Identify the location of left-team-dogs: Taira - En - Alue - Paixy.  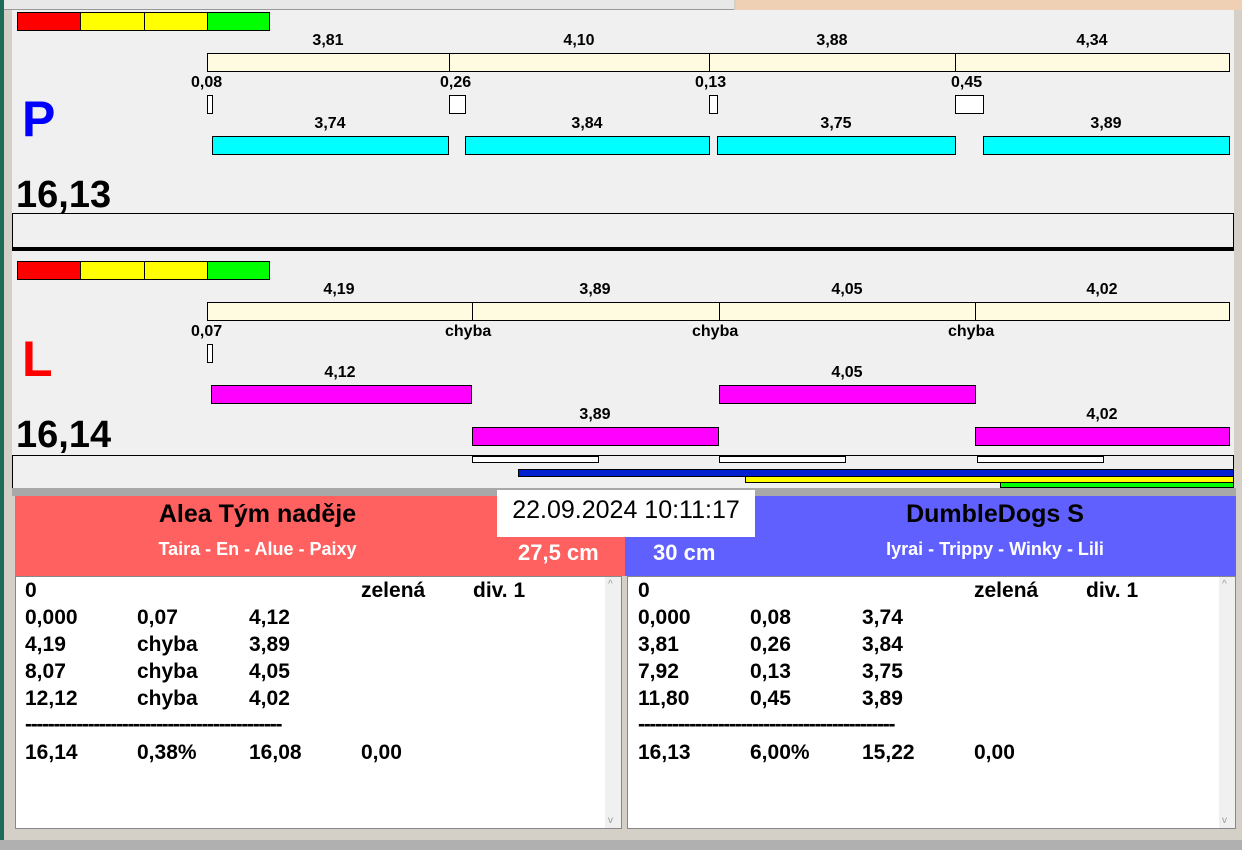
(257, 549).